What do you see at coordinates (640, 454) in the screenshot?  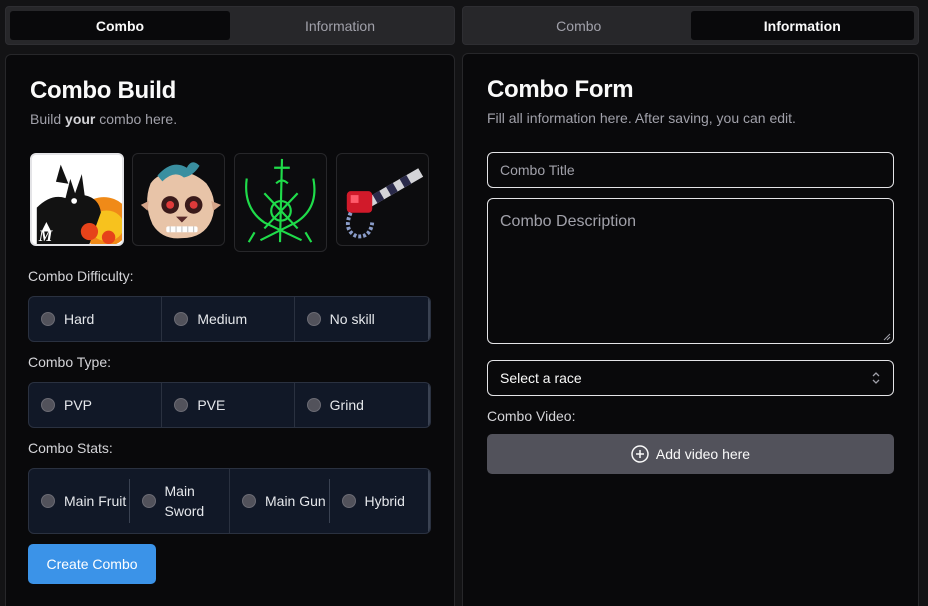 I see `plus-circle-icon` at bounding box center [640, 454].